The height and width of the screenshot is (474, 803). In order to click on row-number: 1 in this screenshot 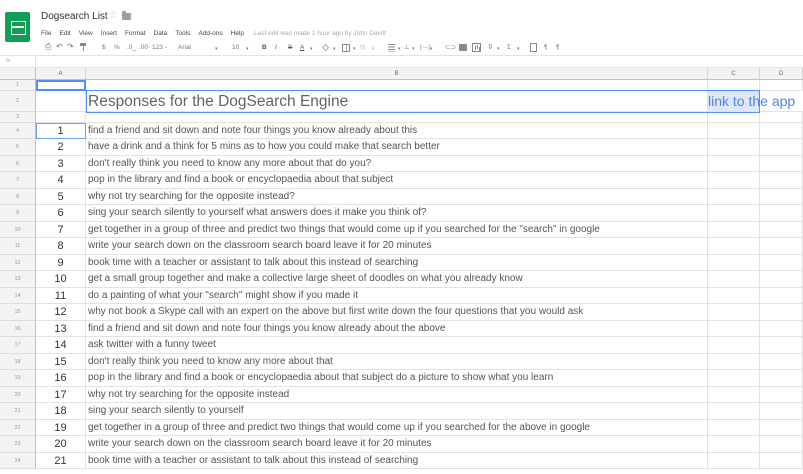, I will do `click(18, 85)`.